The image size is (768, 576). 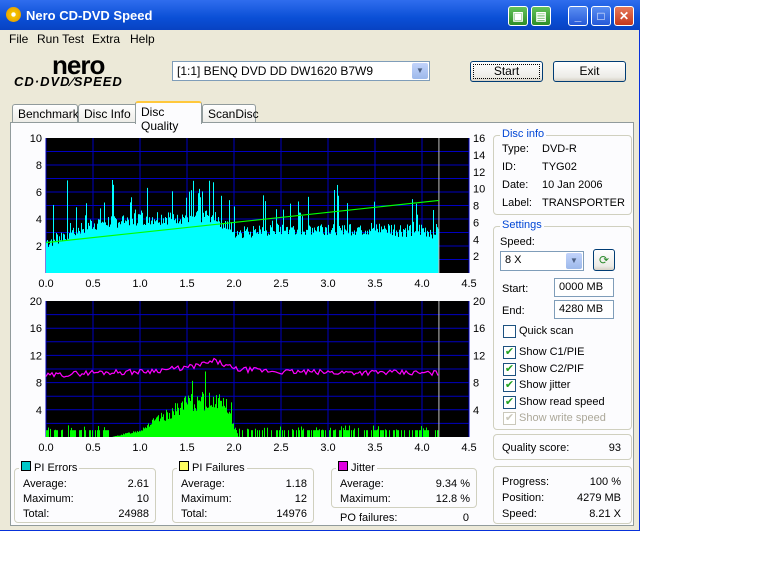 I want to click on end-input: 4280 MB, so click(x=584, y=309).